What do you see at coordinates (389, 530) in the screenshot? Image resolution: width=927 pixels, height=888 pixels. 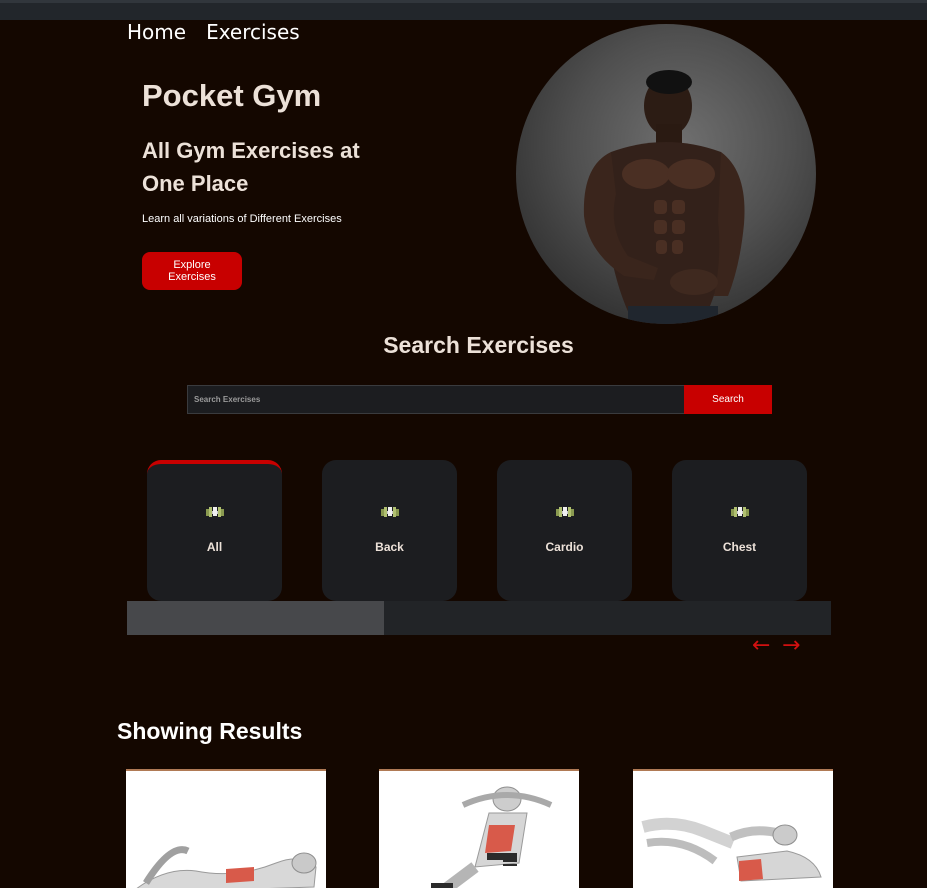 I see `category-card-back: Back` at bounding box center [389, 530].